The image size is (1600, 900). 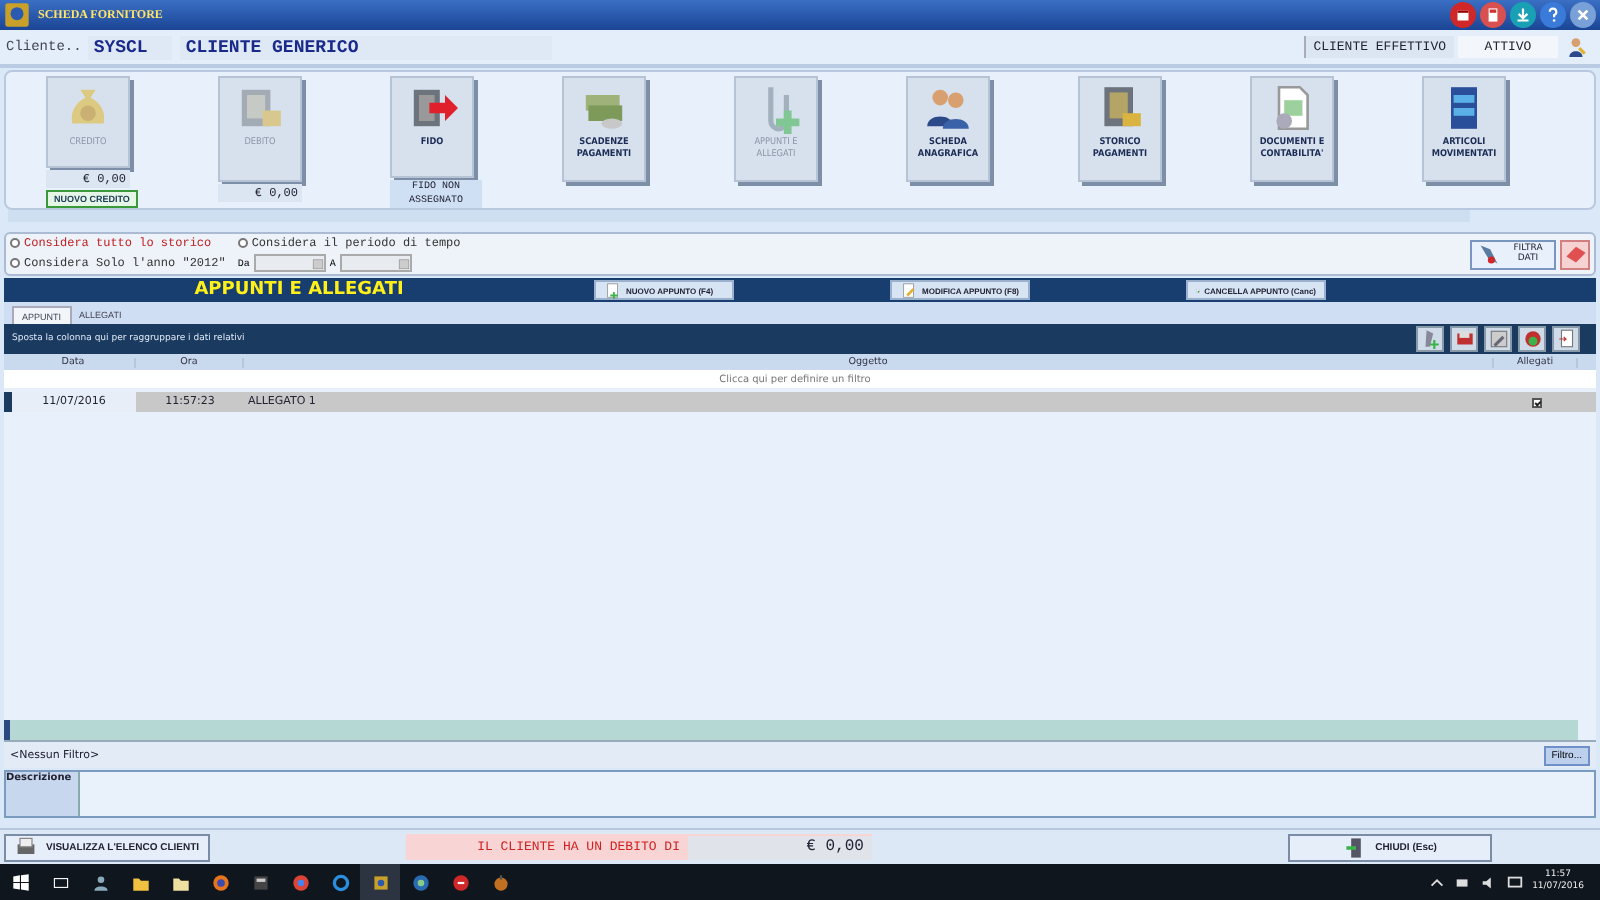 What do you see at coordinates (779, 847) in the screenshot?
I see `debt-amount: € 0,00` at bounding box center [779, 847].